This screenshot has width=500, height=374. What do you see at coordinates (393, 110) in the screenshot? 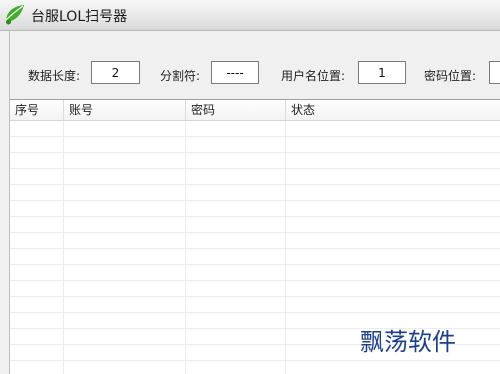
I see `column-header-status: 状态` at bounding box center [393, 110].